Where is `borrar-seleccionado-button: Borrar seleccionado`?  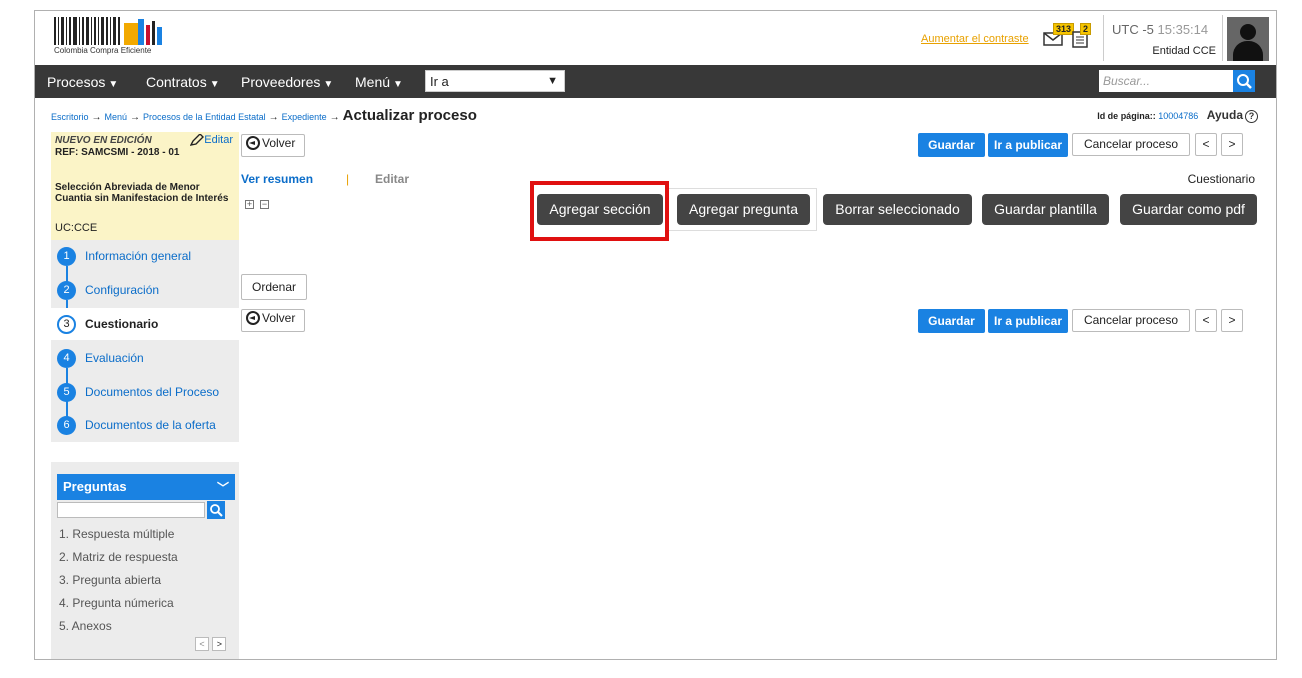
borrar-seleccionado-button: Borrar seleccionado is located at coordinates (897, 209).